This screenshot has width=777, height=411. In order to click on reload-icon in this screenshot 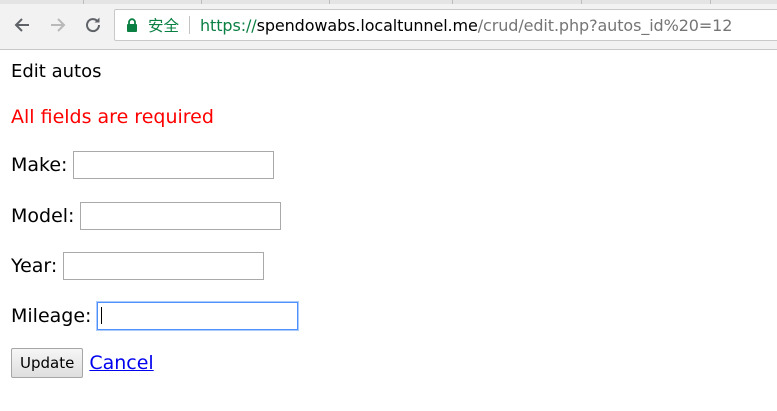, I will do `click(93, 25)`.